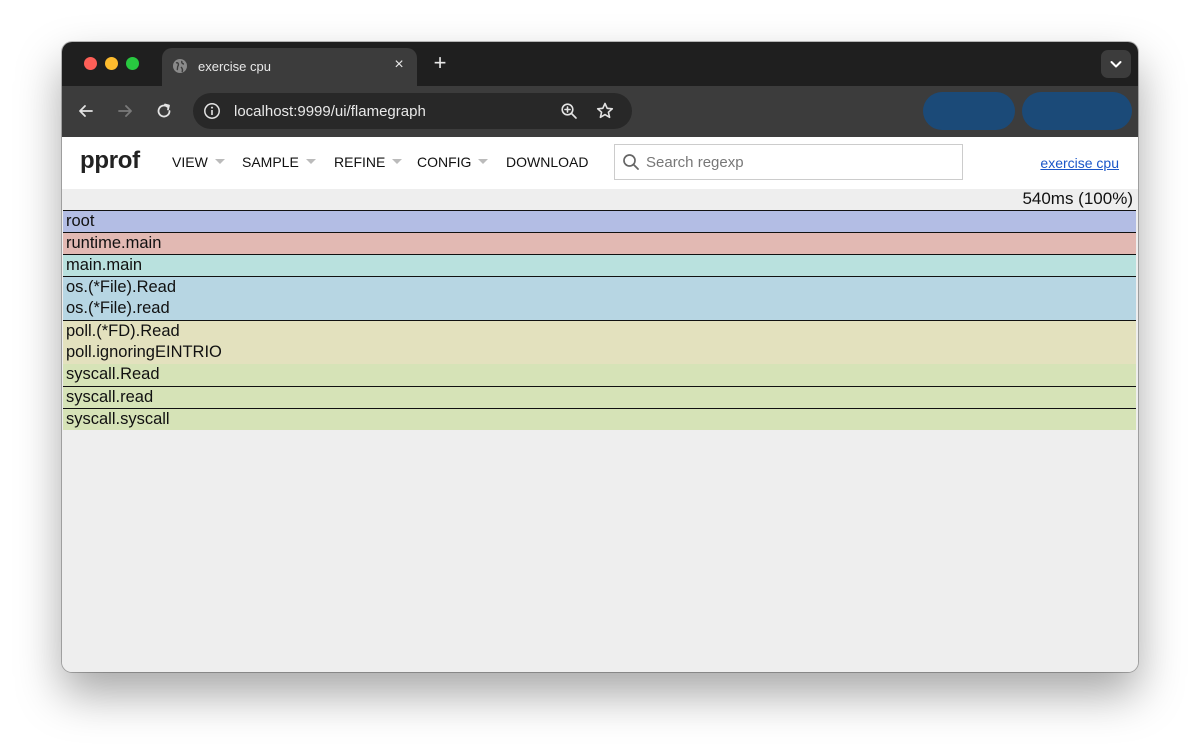  Describe the element at coordinates (569, 111) in the screenshot. I see `zoom-in-icon` at that location.